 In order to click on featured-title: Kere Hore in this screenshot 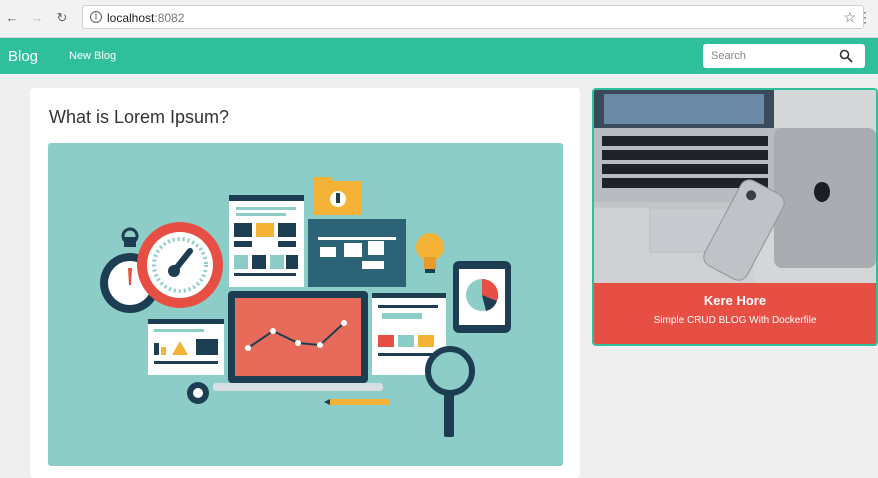, I will do `click(735, 300)`.